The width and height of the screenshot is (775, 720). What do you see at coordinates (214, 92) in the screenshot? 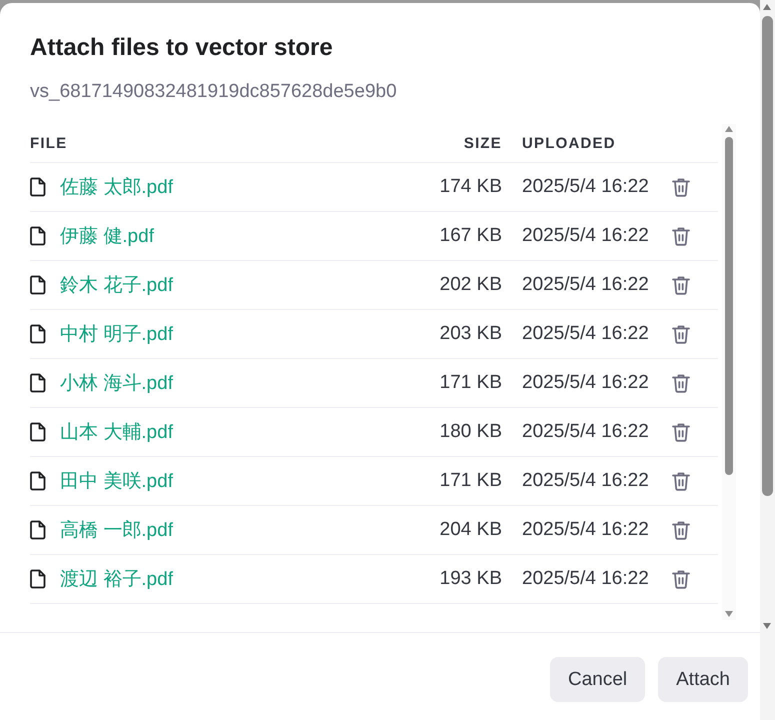
I see `store-id: vs_68171490832481919dc857628de5e9b0` at bounding box center [214, 92].